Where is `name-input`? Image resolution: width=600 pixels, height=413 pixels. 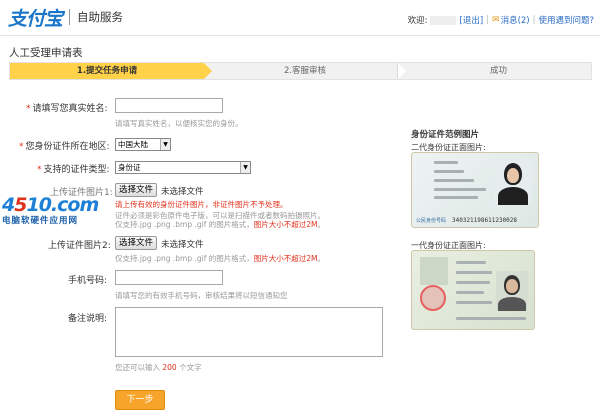
name-input is located at coordinates (169, 105).